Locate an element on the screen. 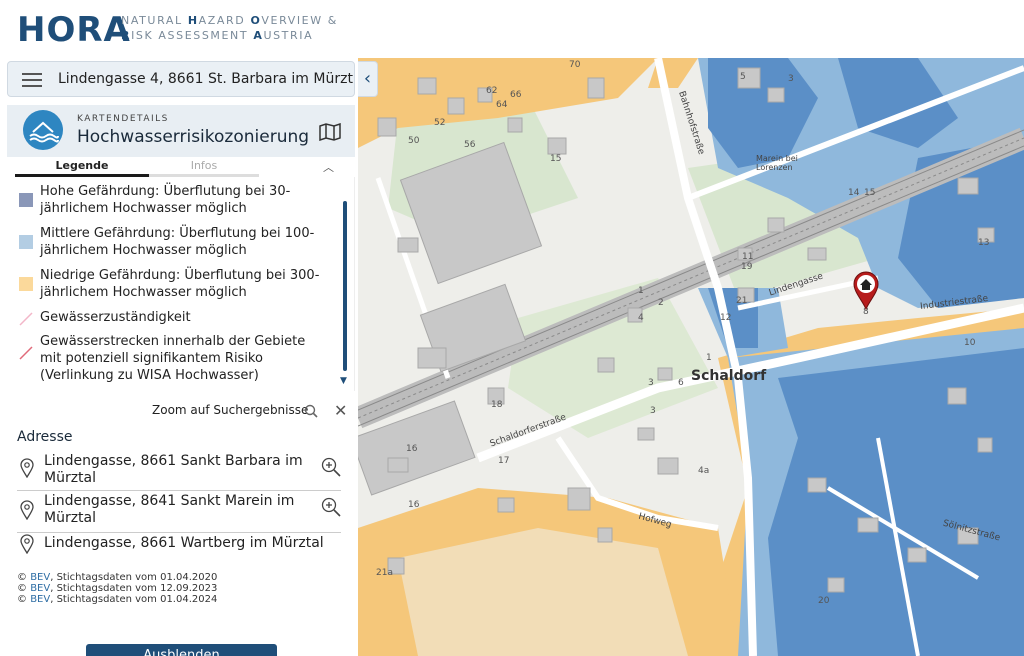 The height and width of the screenshot is (656, 1024). credit-line: © BEV, Stichtagsdaten vom 01.04.2024 is located at coordinates (117, 599).